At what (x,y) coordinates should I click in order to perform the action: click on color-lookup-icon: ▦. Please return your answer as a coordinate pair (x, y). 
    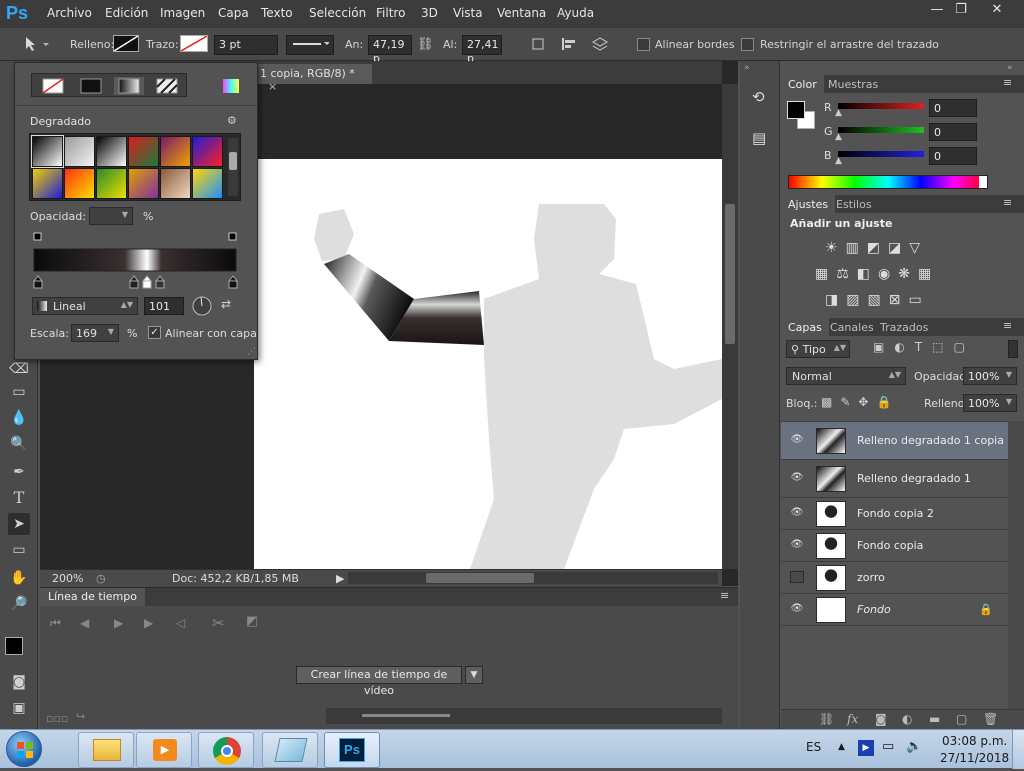
    Looking at the image, I should click on (928, 274).